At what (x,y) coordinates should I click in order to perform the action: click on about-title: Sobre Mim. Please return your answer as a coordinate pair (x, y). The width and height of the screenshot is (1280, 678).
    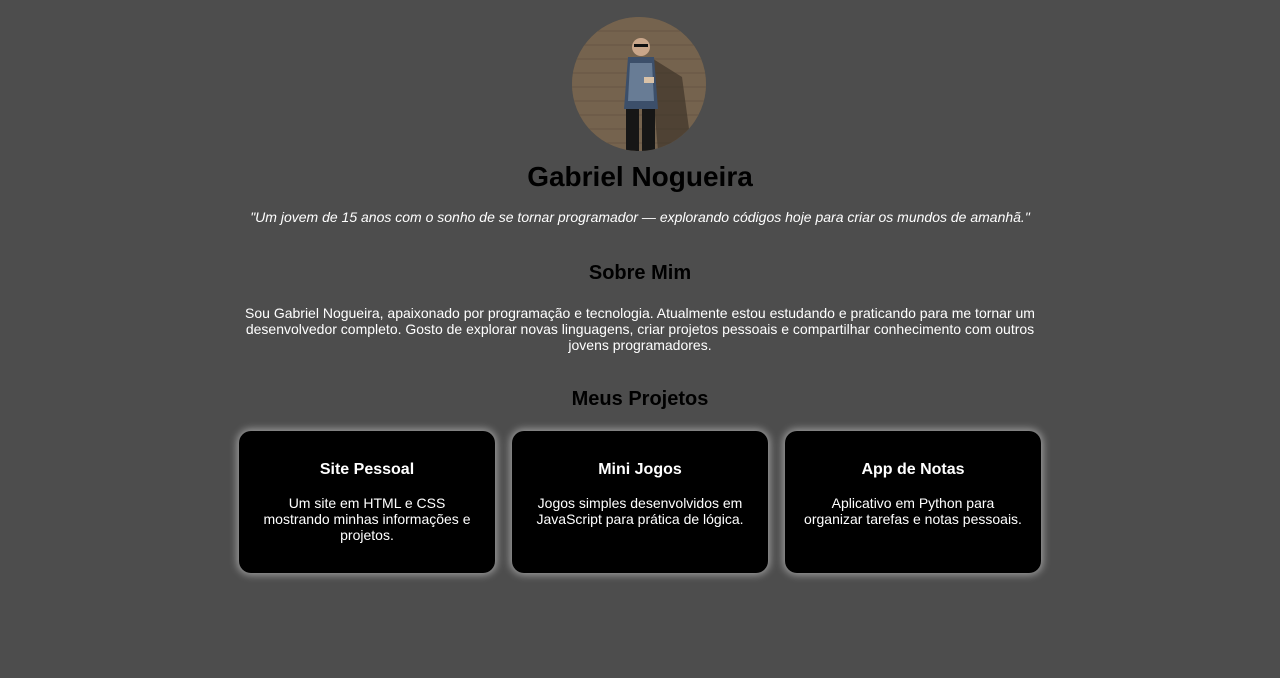
    Looking at the image, I should click on (640, 273).